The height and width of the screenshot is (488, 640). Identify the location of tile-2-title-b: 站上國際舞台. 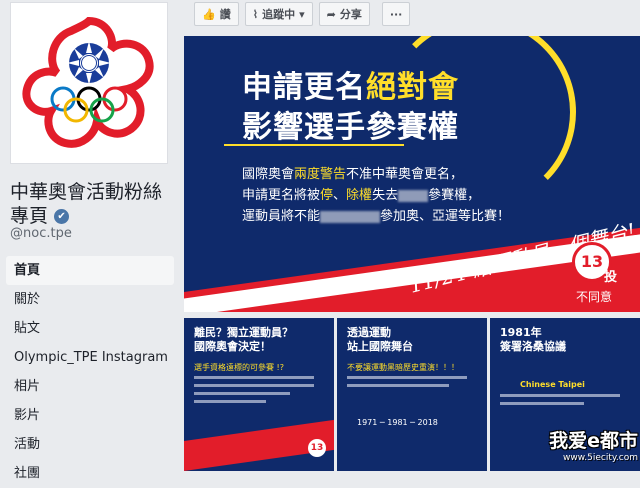
(380, 346).